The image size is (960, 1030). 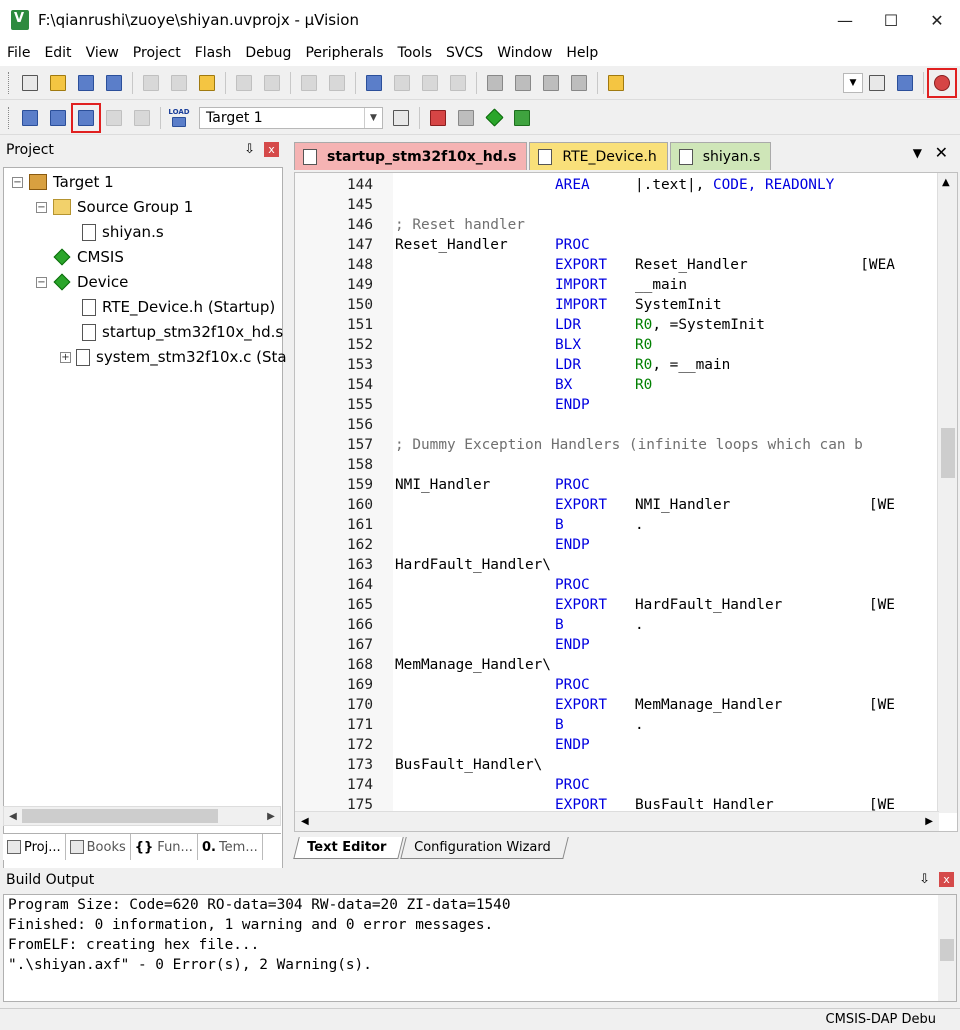 I want to click on minimize-button: —, so click(x=845, y=20).